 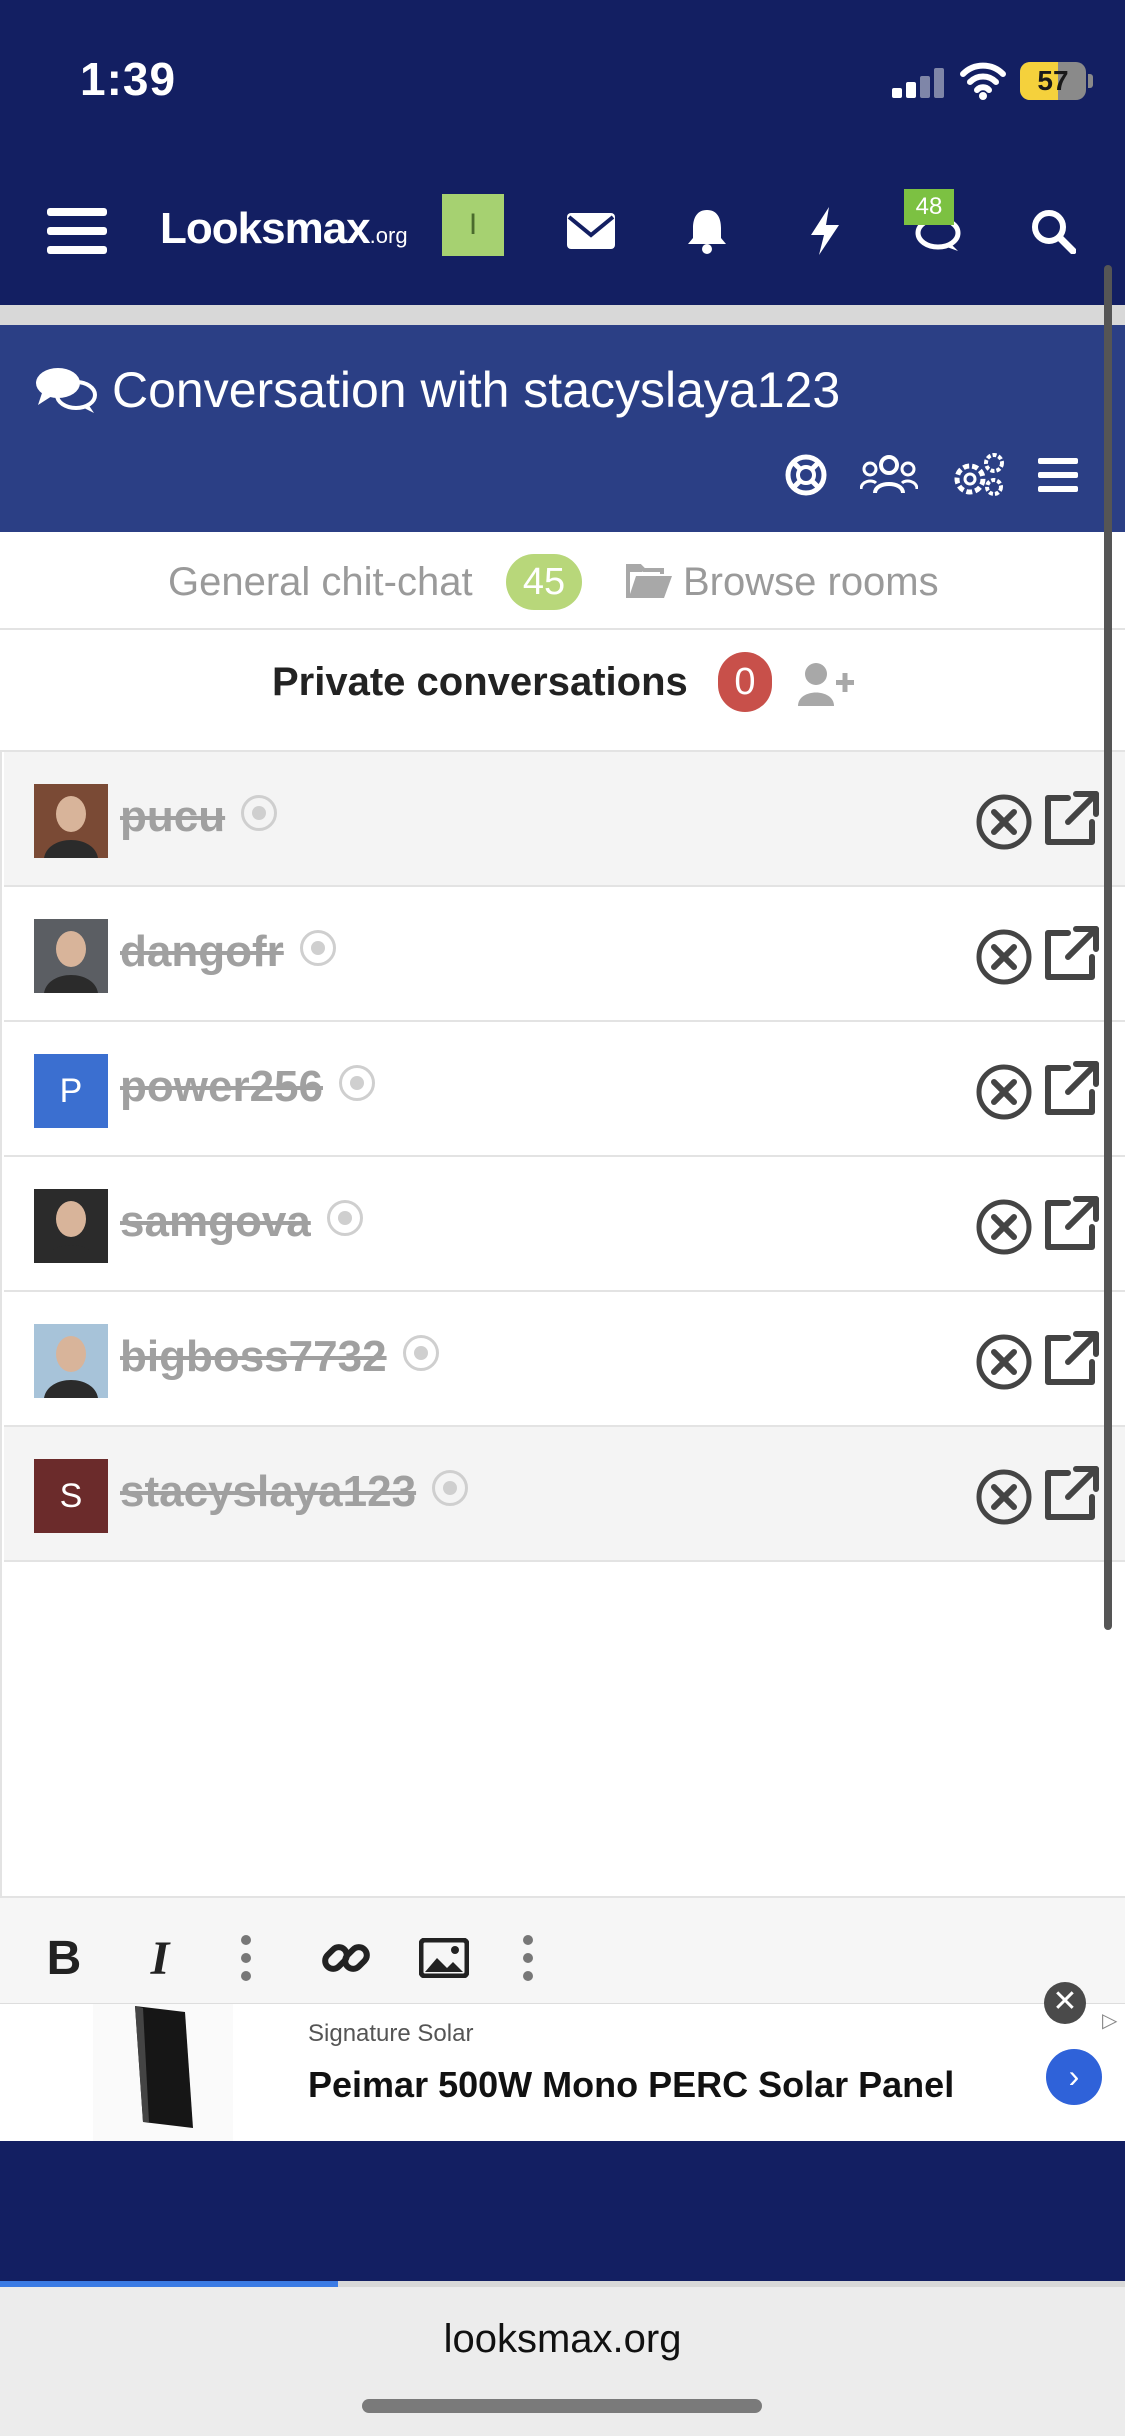 What do you see at coordinates (889, 475) in the screenshot?
I see `users-icon` at bounding box center [889, 475].